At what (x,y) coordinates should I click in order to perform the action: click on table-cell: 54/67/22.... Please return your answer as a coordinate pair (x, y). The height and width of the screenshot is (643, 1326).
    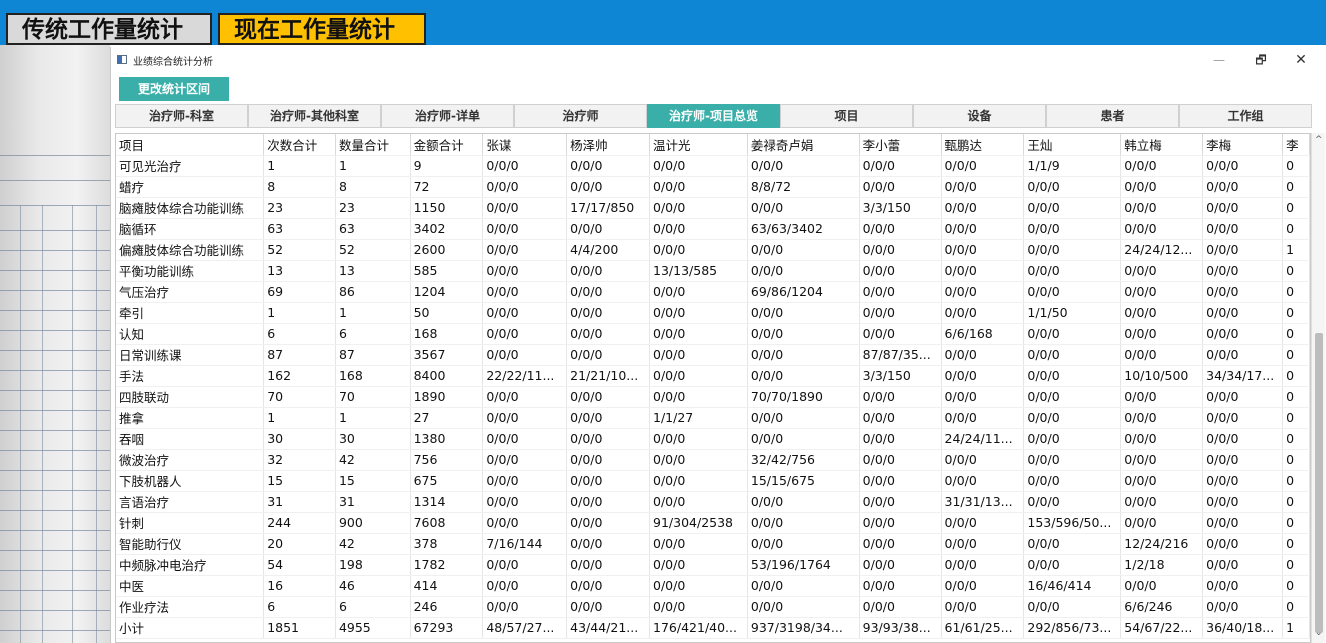
    Looking at the image, I should click on (1162, 628).